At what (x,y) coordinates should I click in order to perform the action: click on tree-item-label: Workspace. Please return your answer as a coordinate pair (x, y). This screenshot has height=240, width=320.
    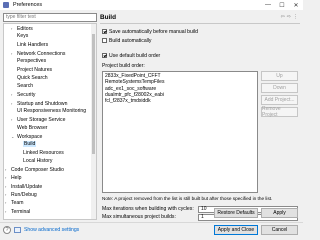
    Looking at the image, I should click on (30, 136).